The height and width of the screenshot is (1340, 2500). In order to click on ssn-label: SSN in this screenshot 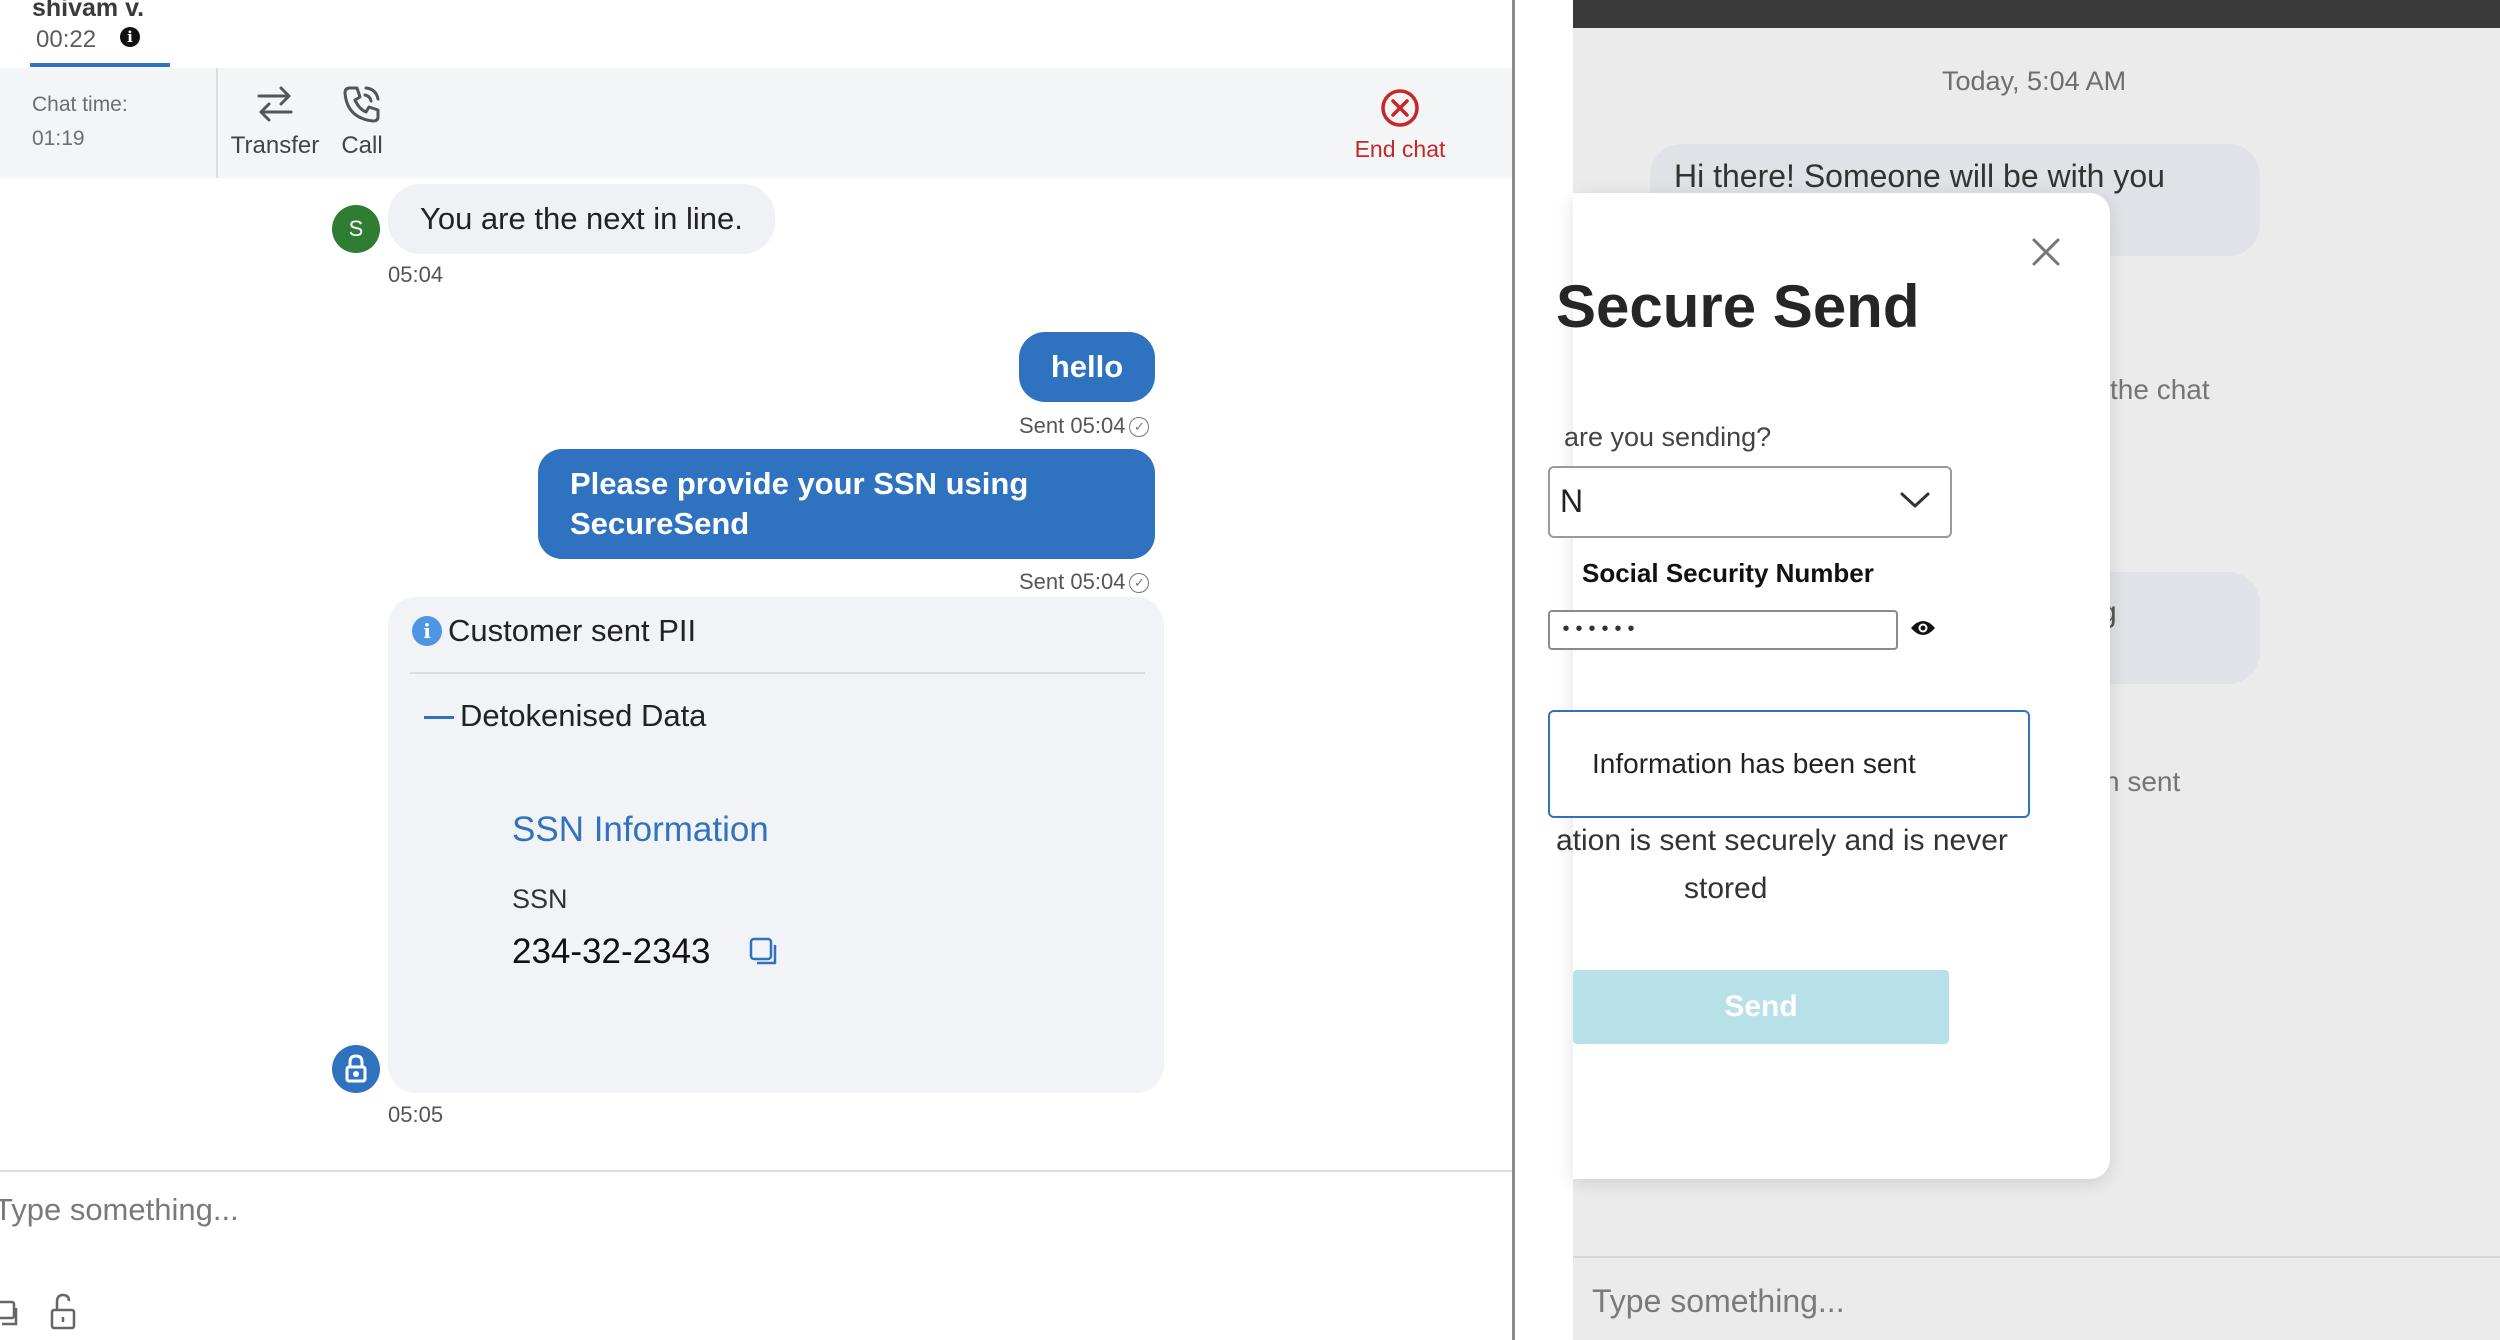, I will do `click(540, 899)`.